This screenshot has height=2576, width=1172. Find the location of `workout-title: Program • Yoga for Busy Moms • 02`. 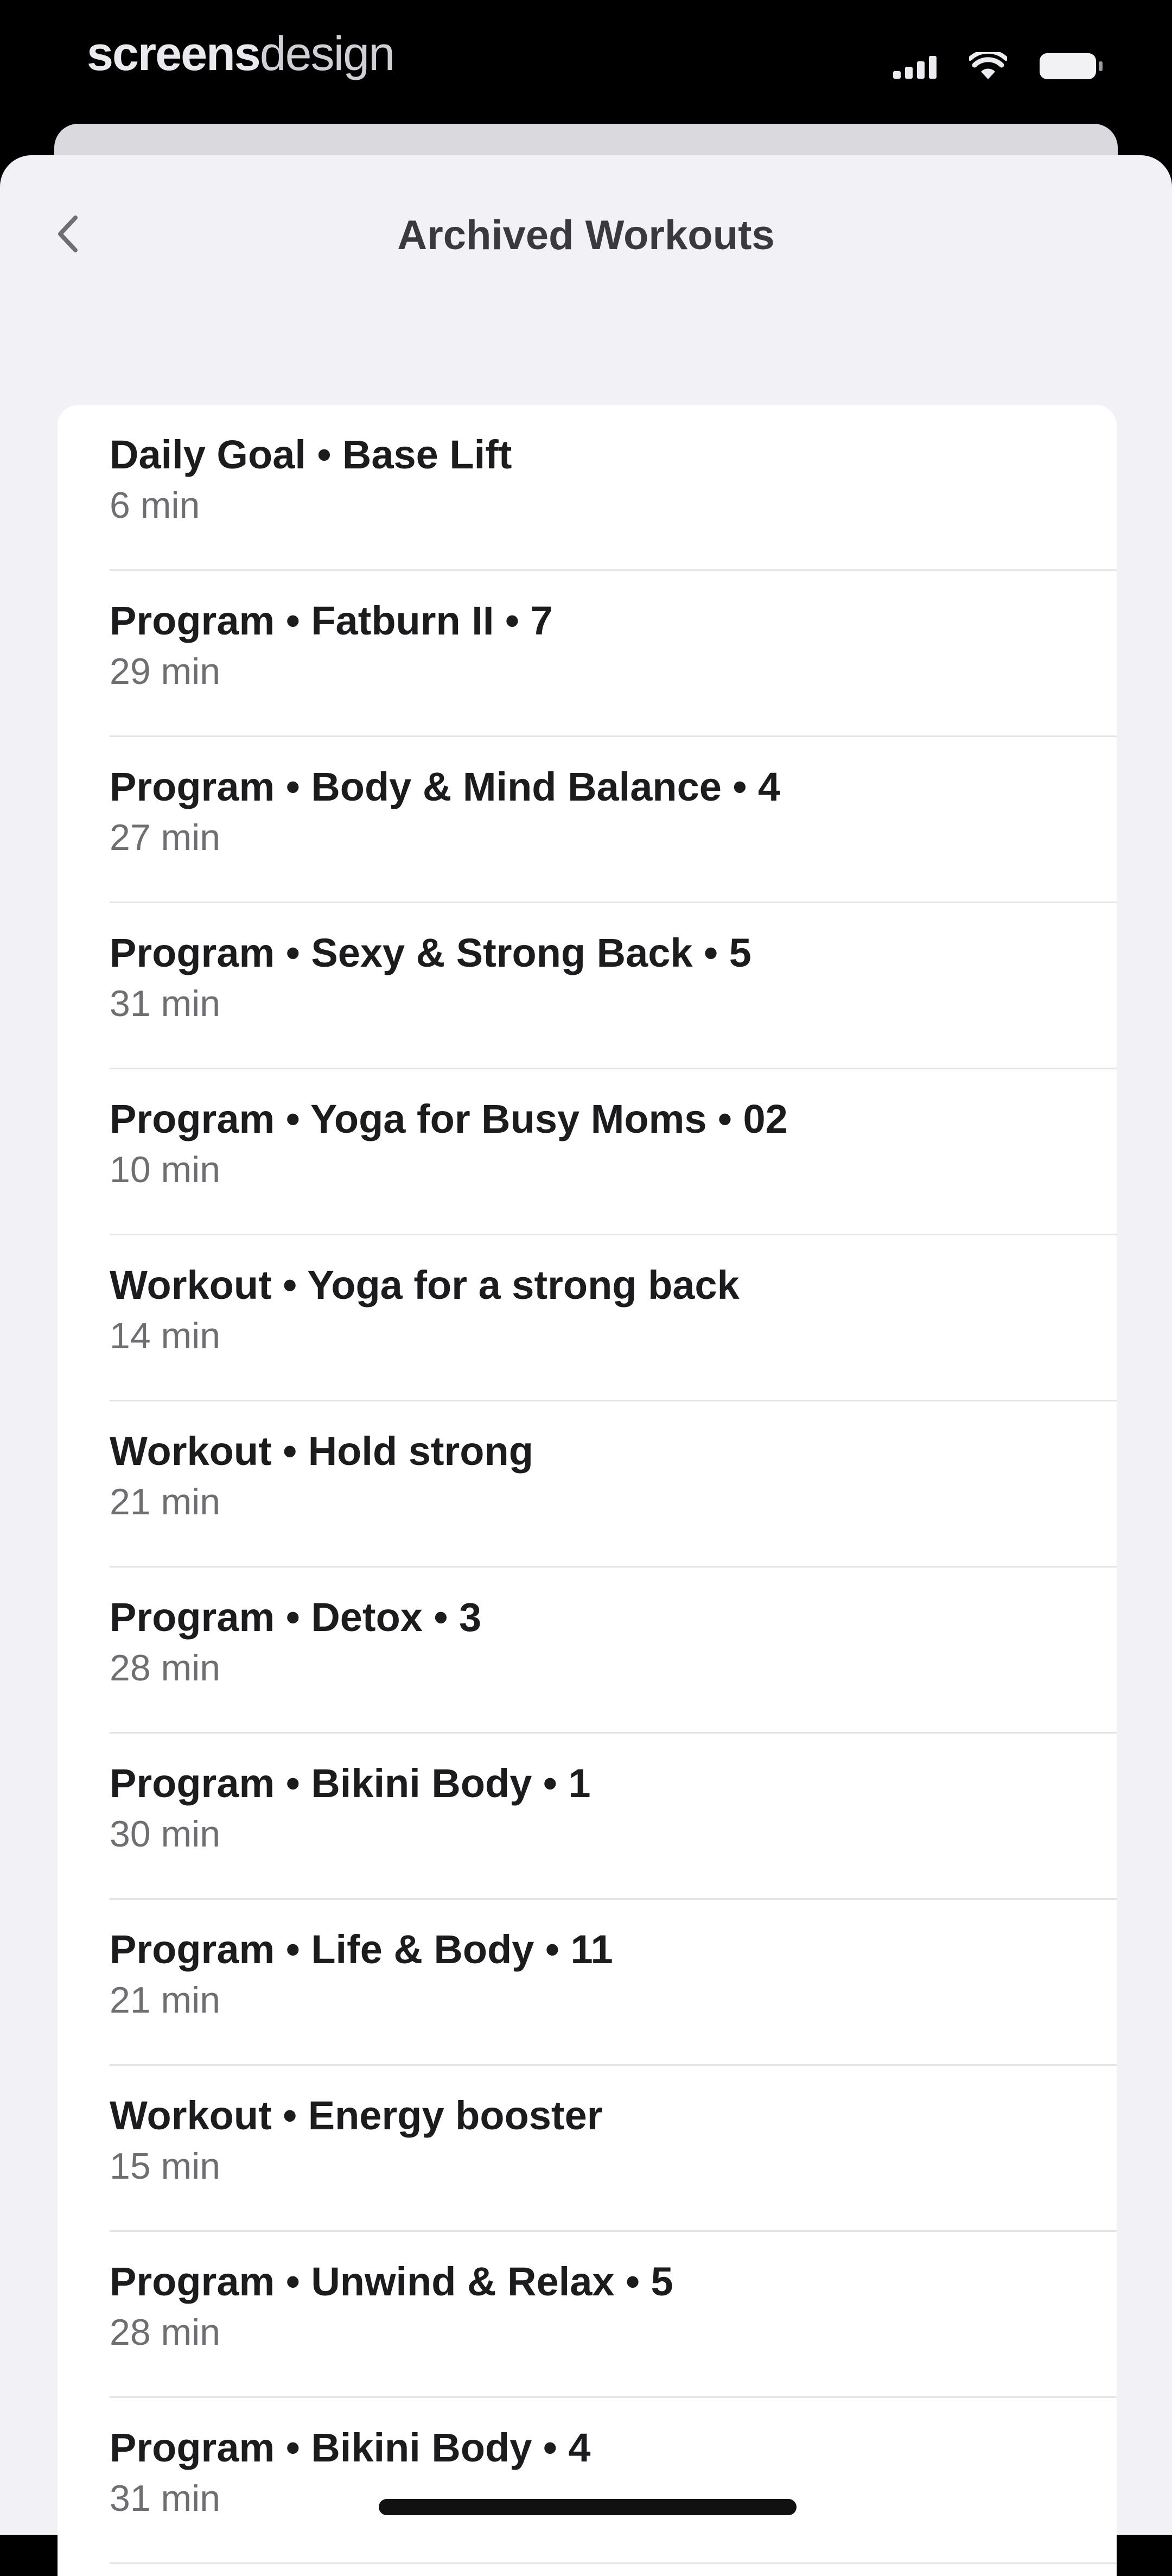

workout-title: Program • Yoga for Busy Moms • 02 is located at coordinates (449, 1118).